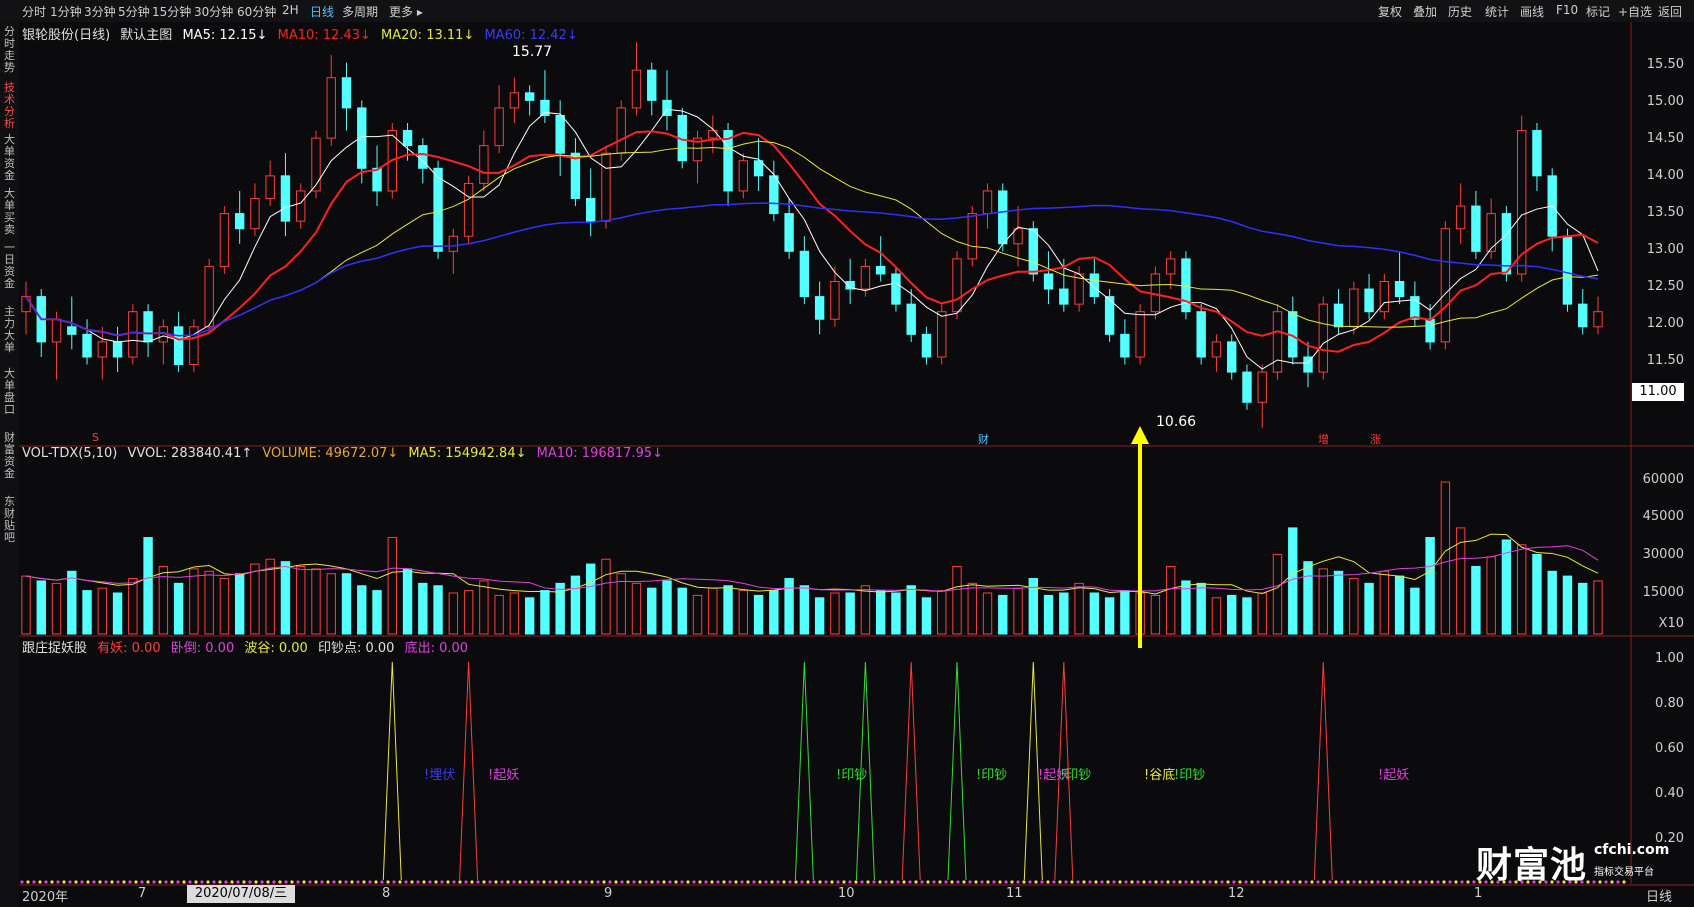 Image resolution: width=1694 pixels, height=907 pixels. I want to click on event-marker: 财, so click(983, 439).